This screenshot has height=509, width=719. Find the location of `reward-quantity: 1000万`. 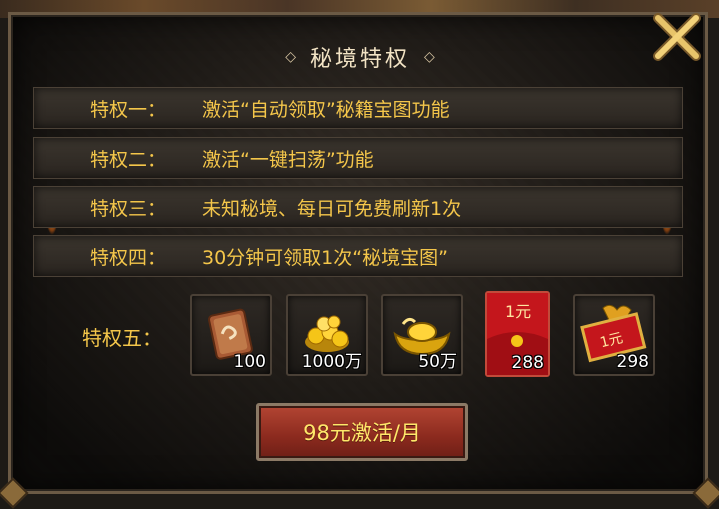

reward-quantity: 1000万 is located at coordinates (331, 362).